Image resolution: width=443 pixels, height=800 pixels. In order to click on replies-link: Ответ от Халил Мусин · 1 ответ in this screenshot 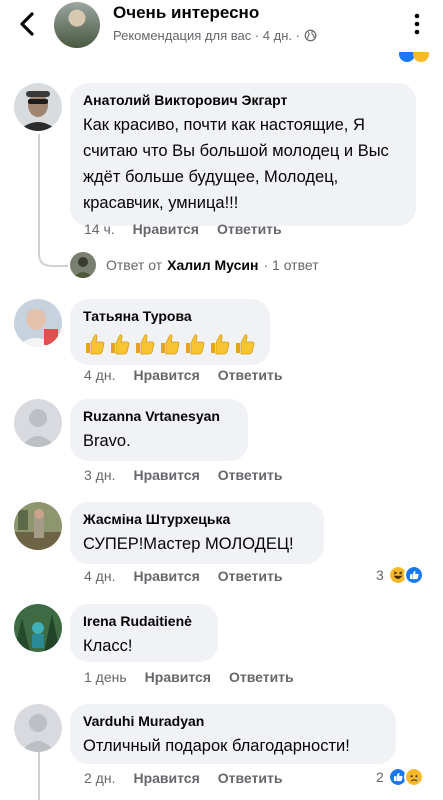, I will do `click(194, 265)`.